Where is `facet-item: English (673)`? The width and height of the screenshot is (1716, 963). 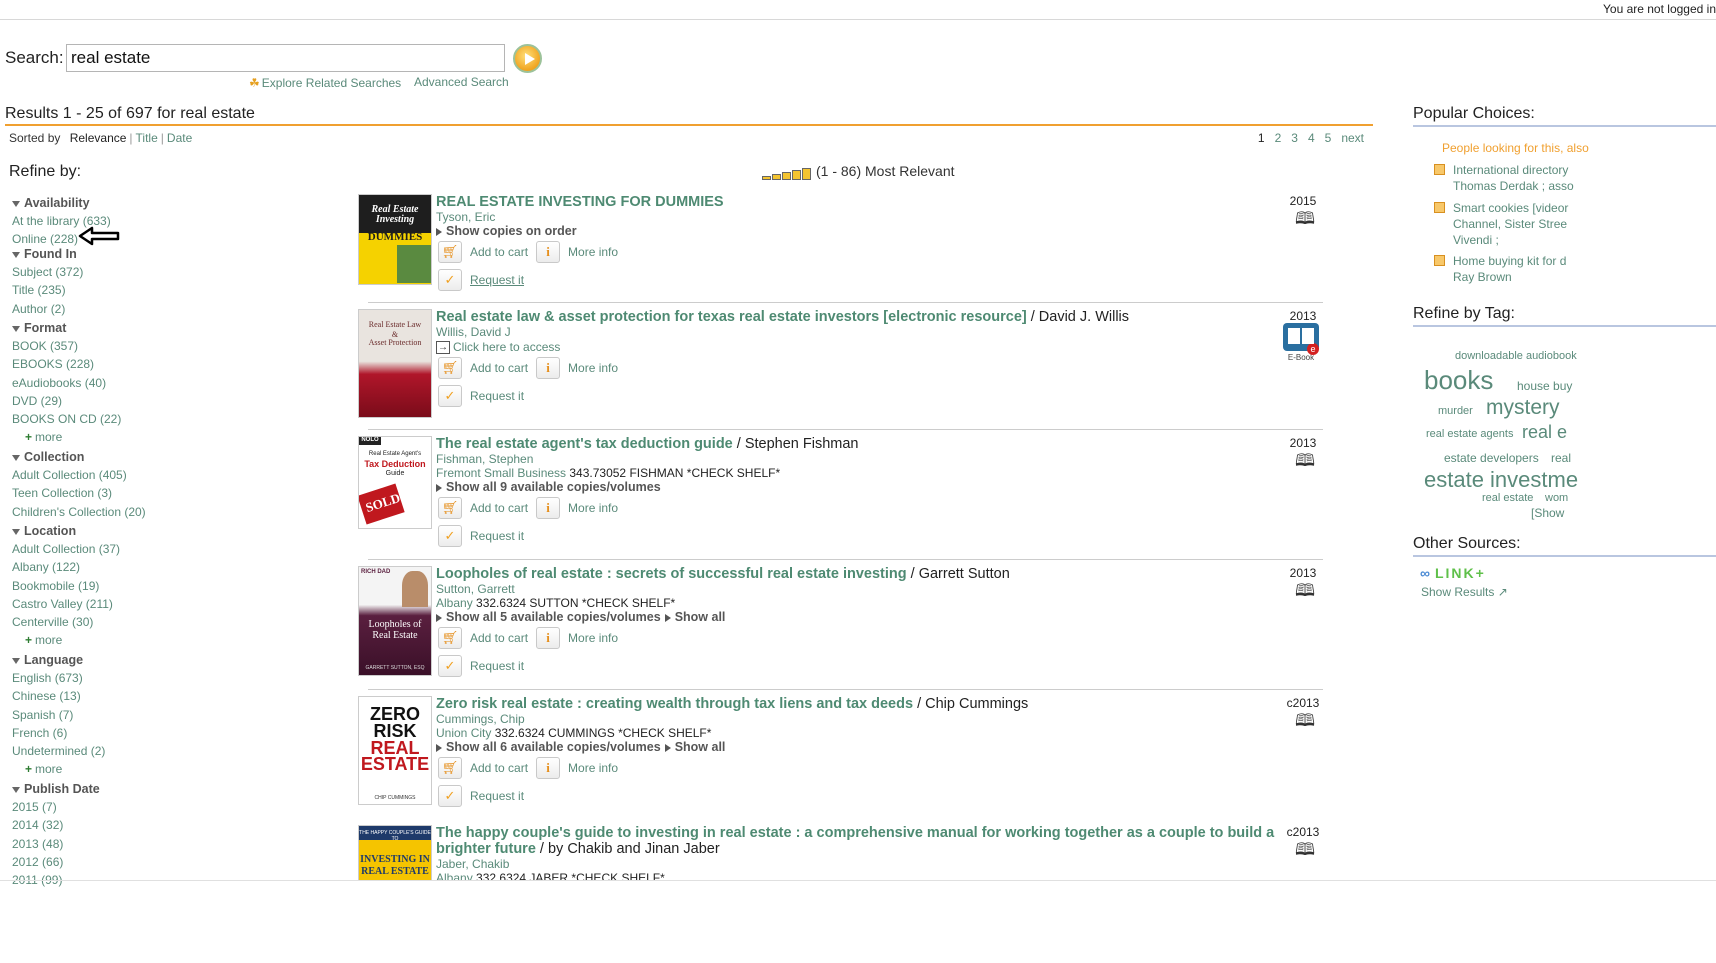 facet-item: English (673) is located at coordinates (58, 678).